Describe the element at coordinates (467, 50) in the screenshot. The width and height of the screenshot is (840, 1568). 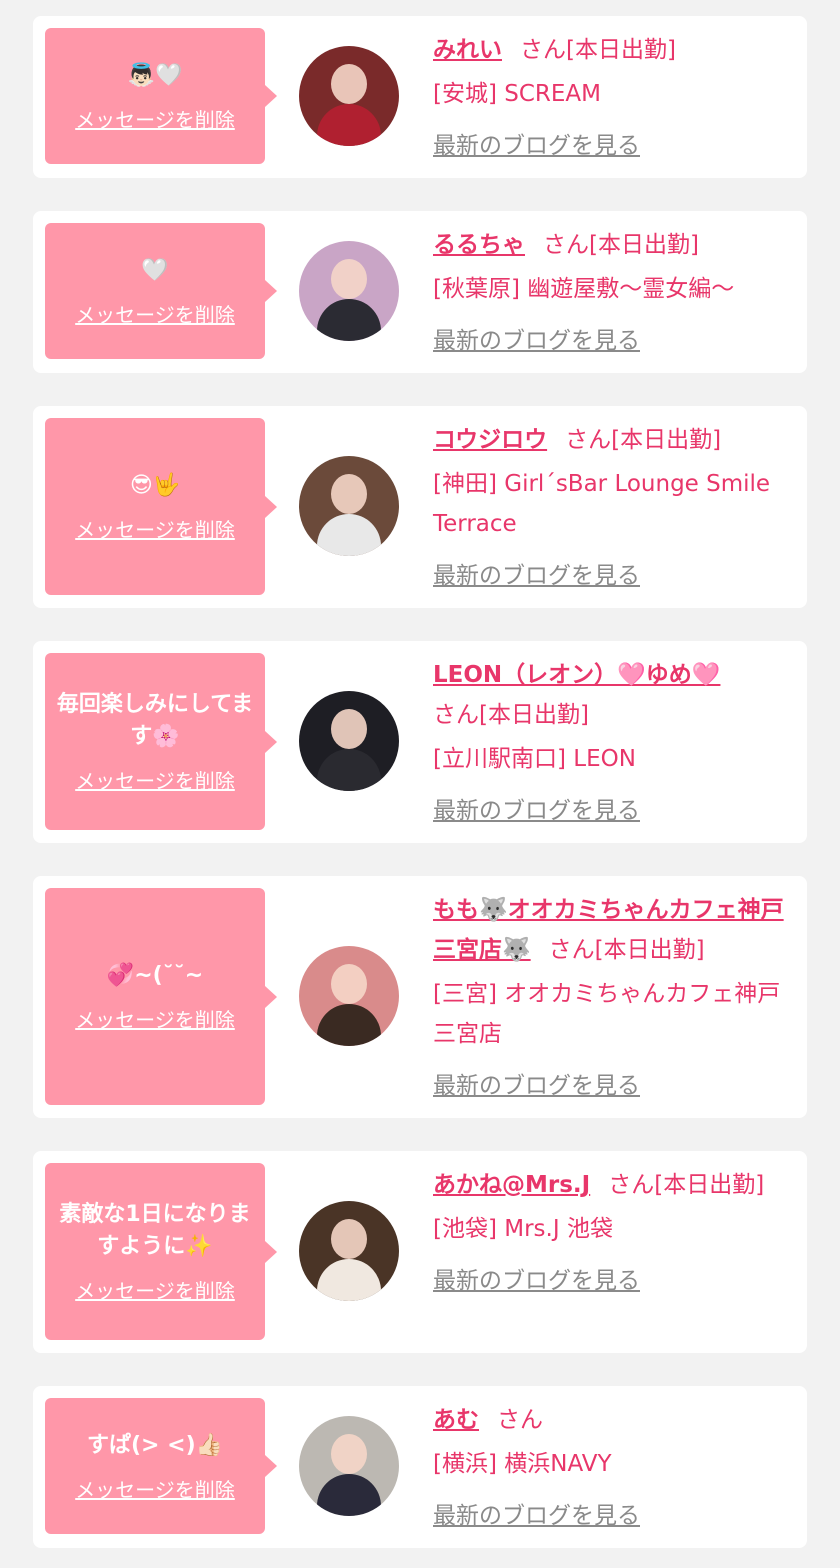
I see `profile-name-link: みれい` at that location.